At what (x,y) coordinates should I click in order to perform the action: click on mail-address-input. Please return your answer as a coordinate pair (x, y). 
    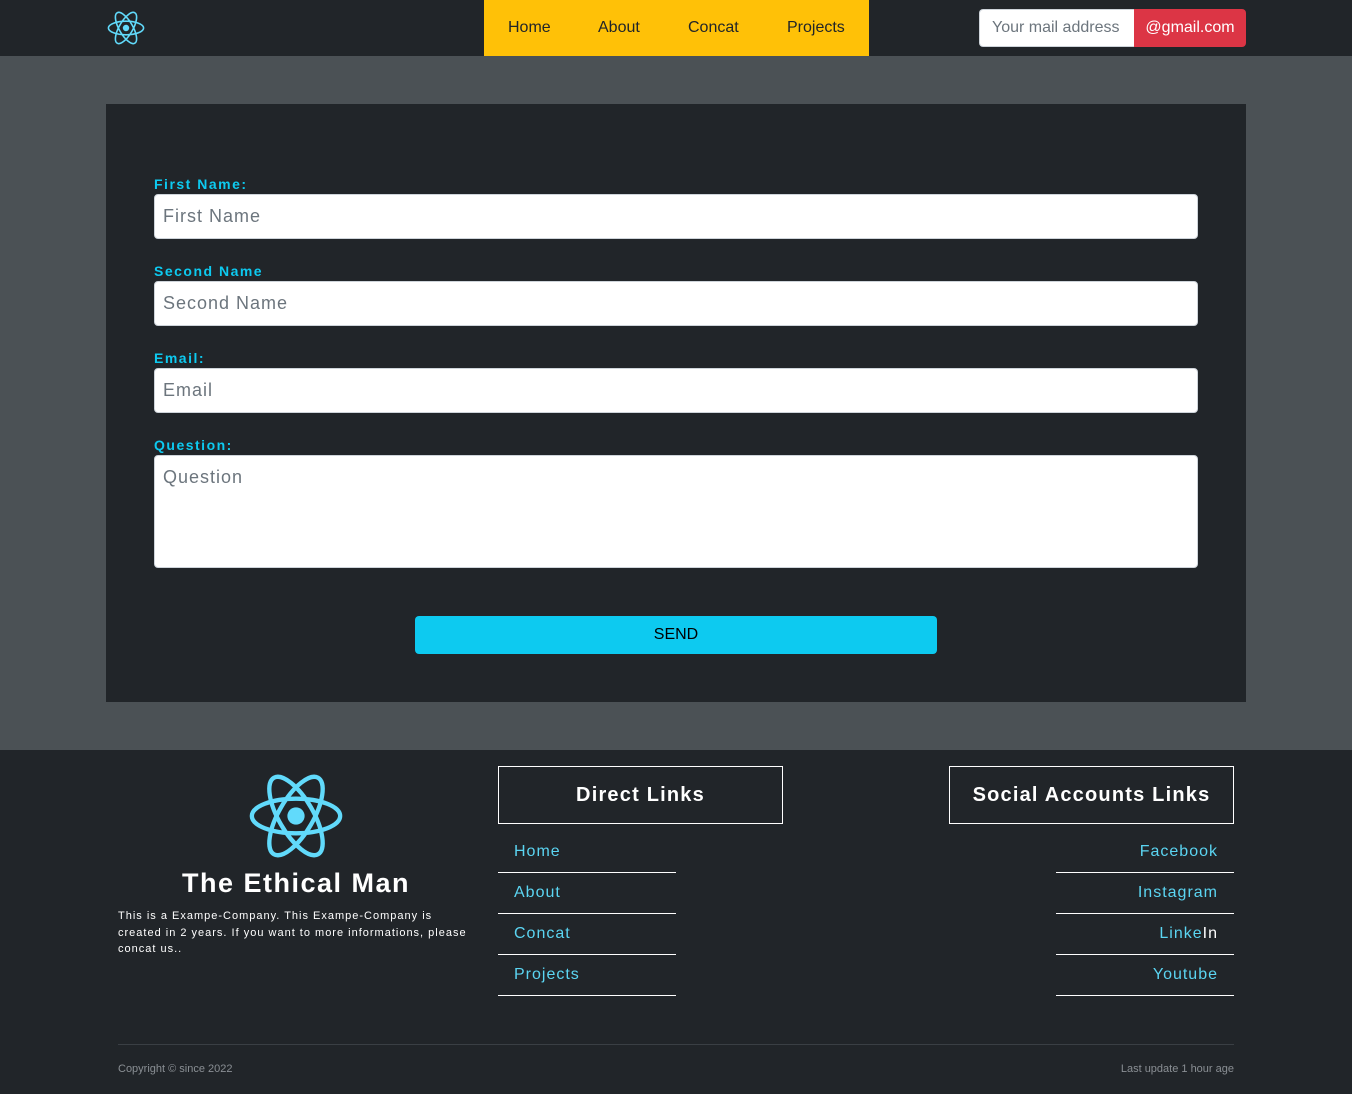
    Looking at the image, I should click on (1056, 28).